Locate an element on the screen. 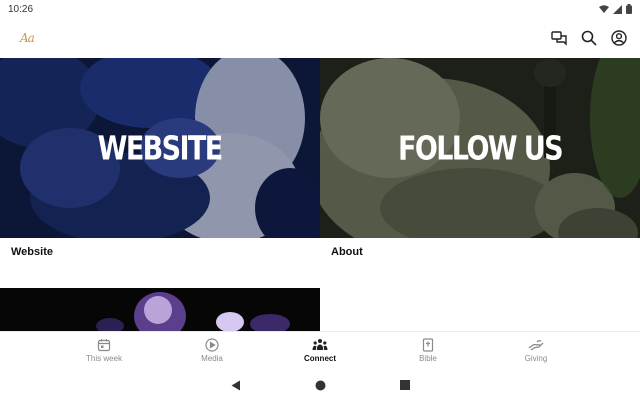 This screenshot has width=640, height=400. nav-connect: Connect is located at coordinates (320, 350).